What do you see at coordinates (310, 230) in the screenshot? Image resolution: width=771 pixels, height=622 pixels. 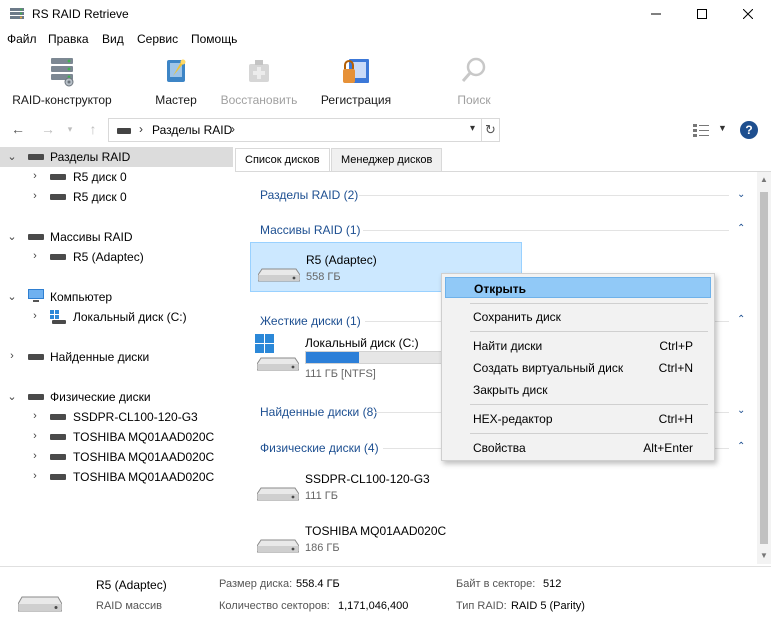 I see `section-raid-arrays: Массивы RAID (1)` at bounding box center [310, 230].